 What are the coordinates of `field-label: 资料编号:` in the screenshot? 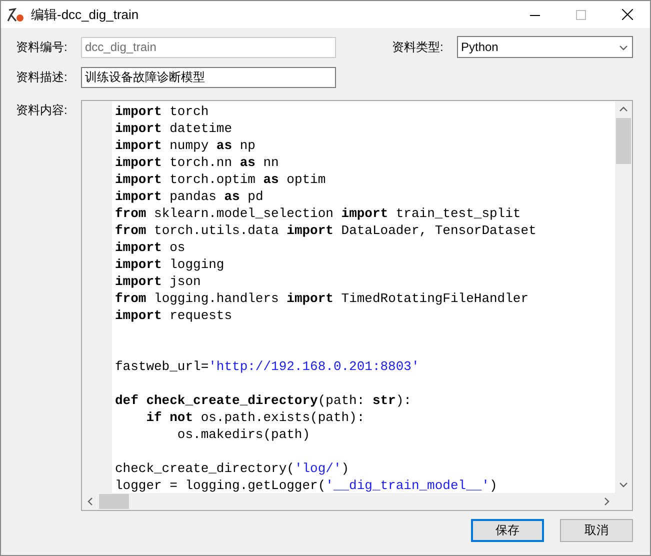 It's located at (42, 47).